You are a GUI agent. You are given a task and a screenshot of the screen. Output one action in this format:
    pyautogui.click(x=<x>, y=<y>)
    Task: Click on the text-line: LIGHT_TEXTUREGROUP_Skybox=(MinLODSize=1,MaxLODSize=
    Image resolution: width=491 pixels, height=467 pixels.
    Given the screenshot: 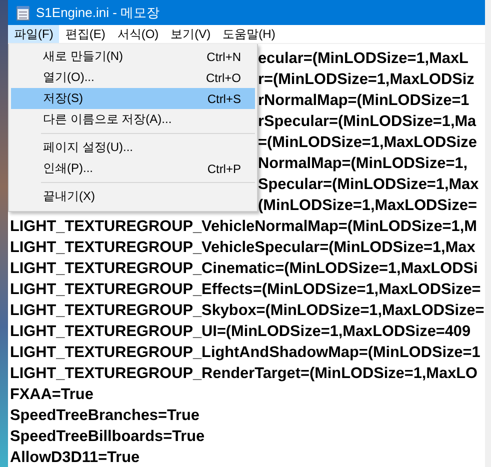 What is the action you would take?
    pyautogui.click(x=247, y=310)
    